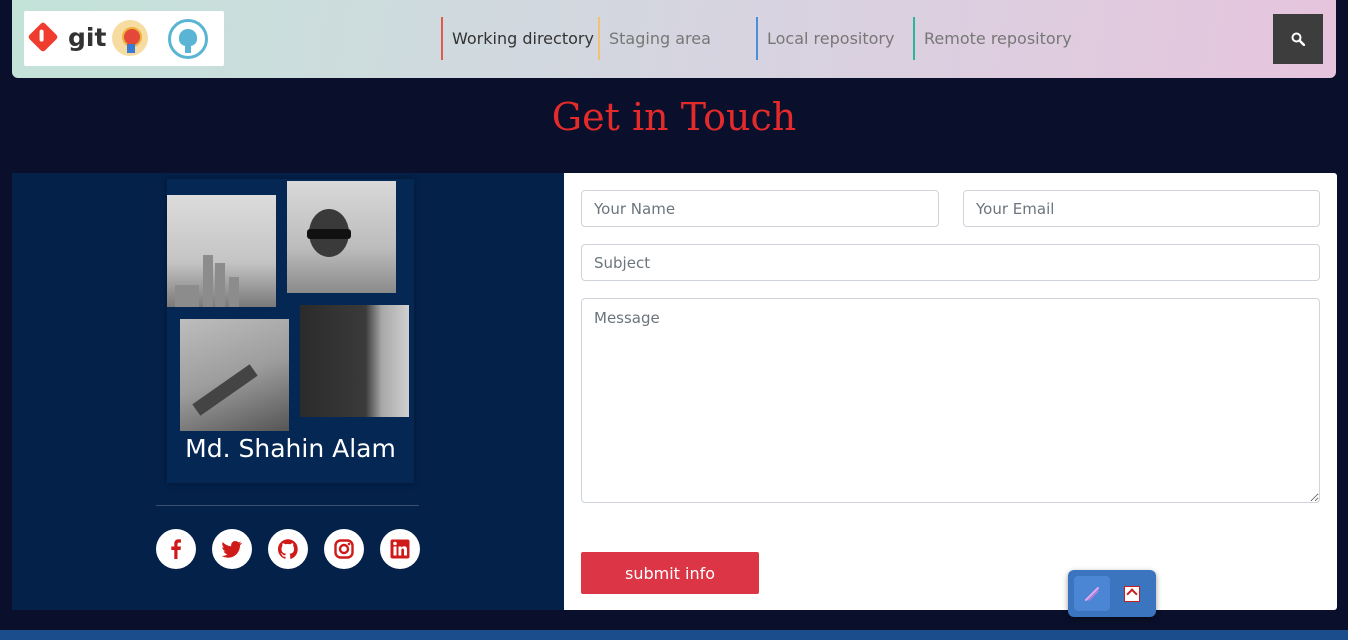 The height and width of the screenshot is (640, 1348). I want to click on instagram-icon, so click(344, 549).